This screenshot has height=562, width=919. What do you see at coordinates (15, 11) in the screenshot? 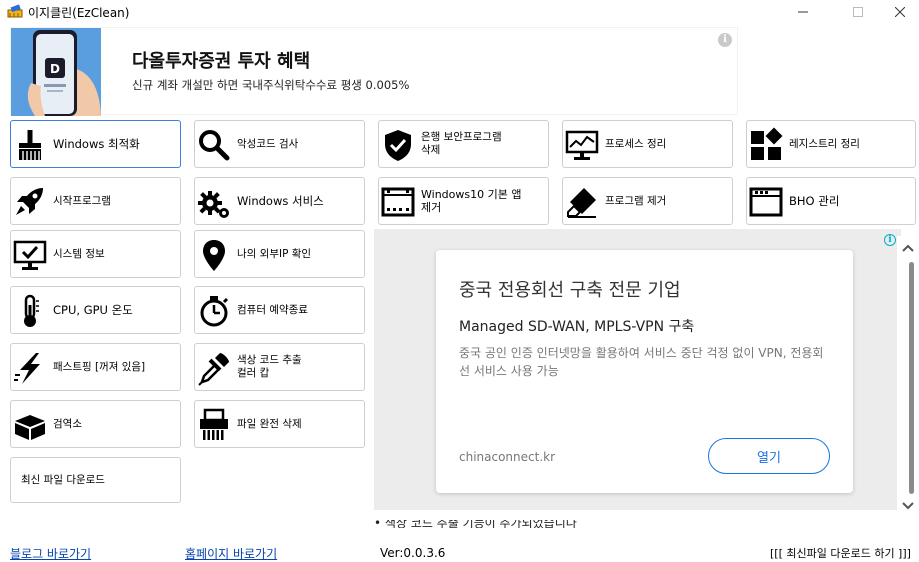
I see `broom-app-icon` at bounding box center [15, 11].